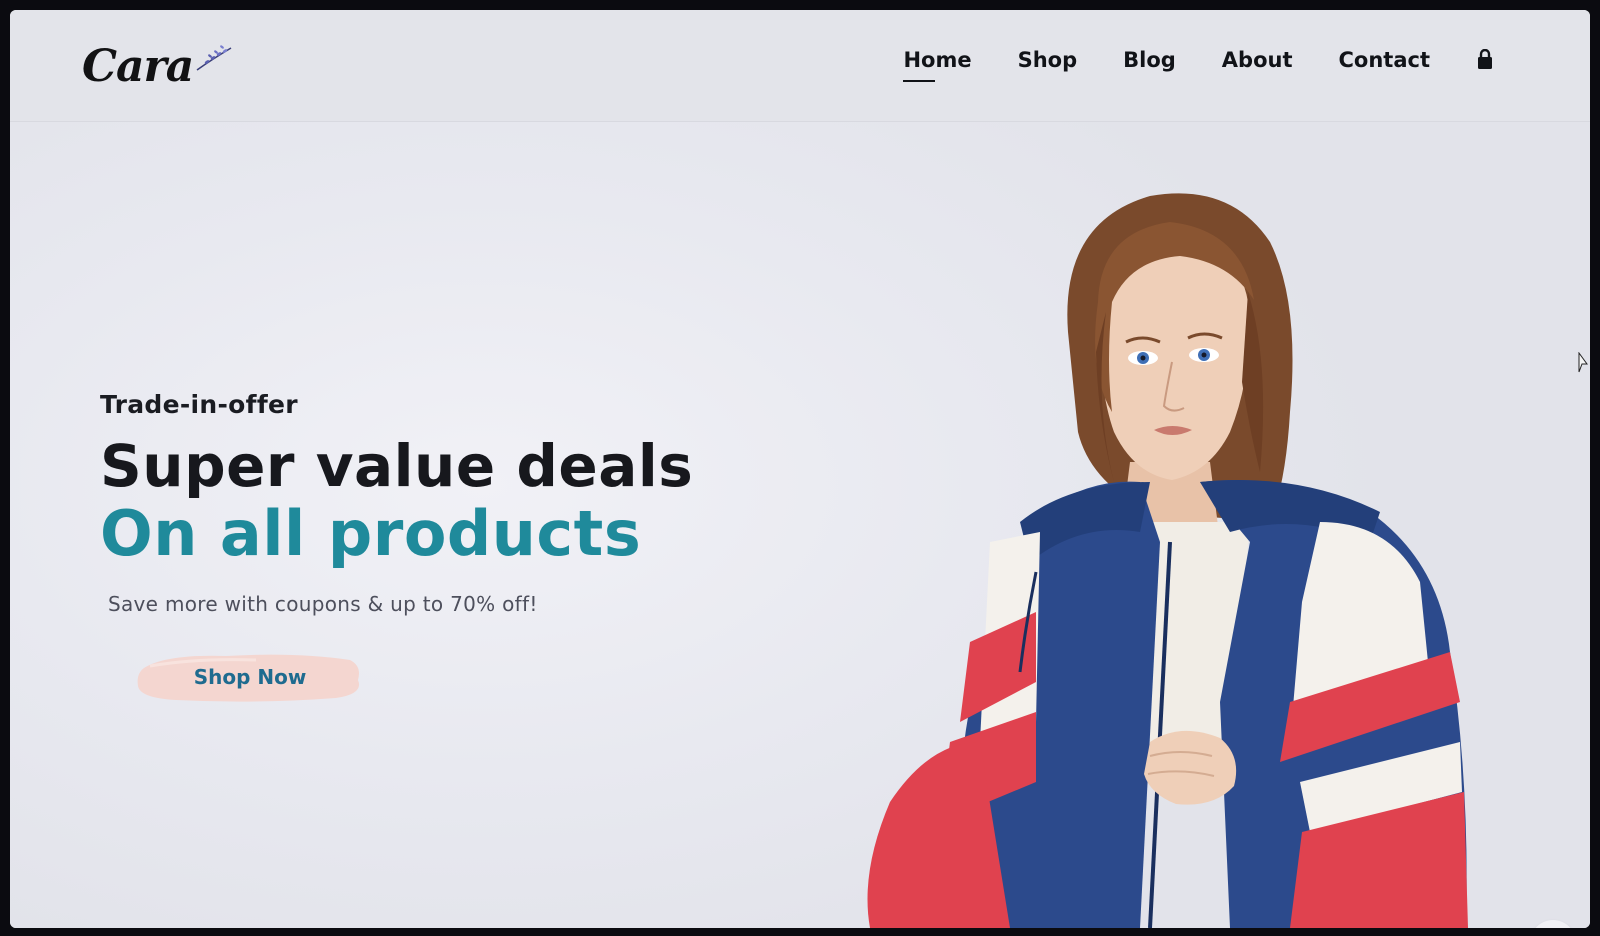  What do you see at coordinates (199, 404) in the screenshot?
I see `hero-kicker: Trade-in-offer` at bounding box center [199, 404].